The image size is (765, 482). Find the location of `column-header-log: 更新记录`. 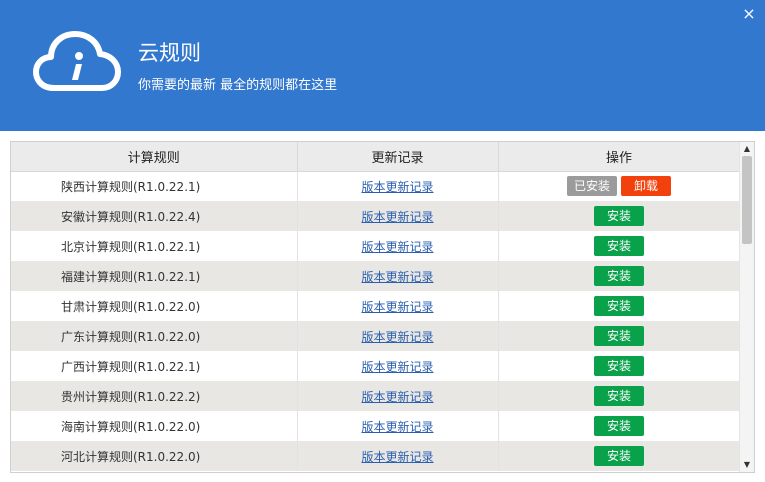

column-header-log: 更新记录 is located at coordinates (398, 157).